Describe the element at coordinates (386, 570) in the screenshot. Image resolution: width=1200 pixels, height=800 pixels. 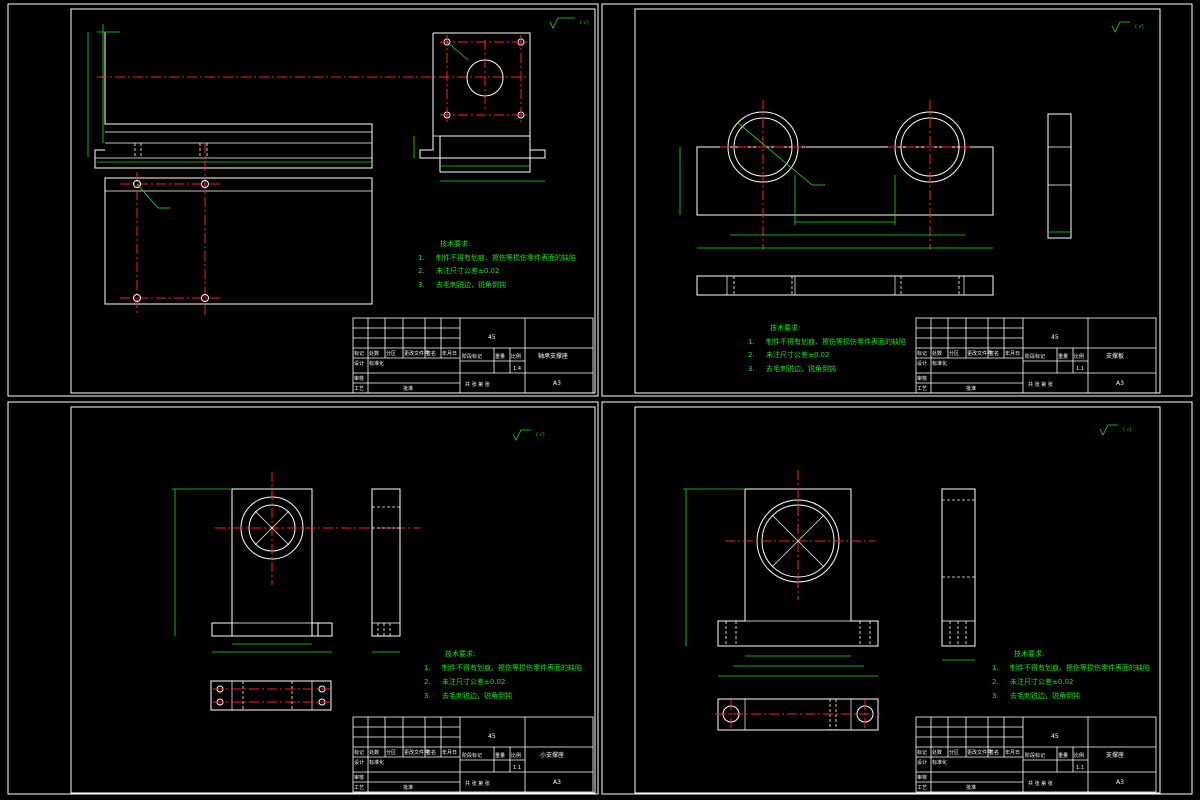
I see `side-view-small-support` at that location.